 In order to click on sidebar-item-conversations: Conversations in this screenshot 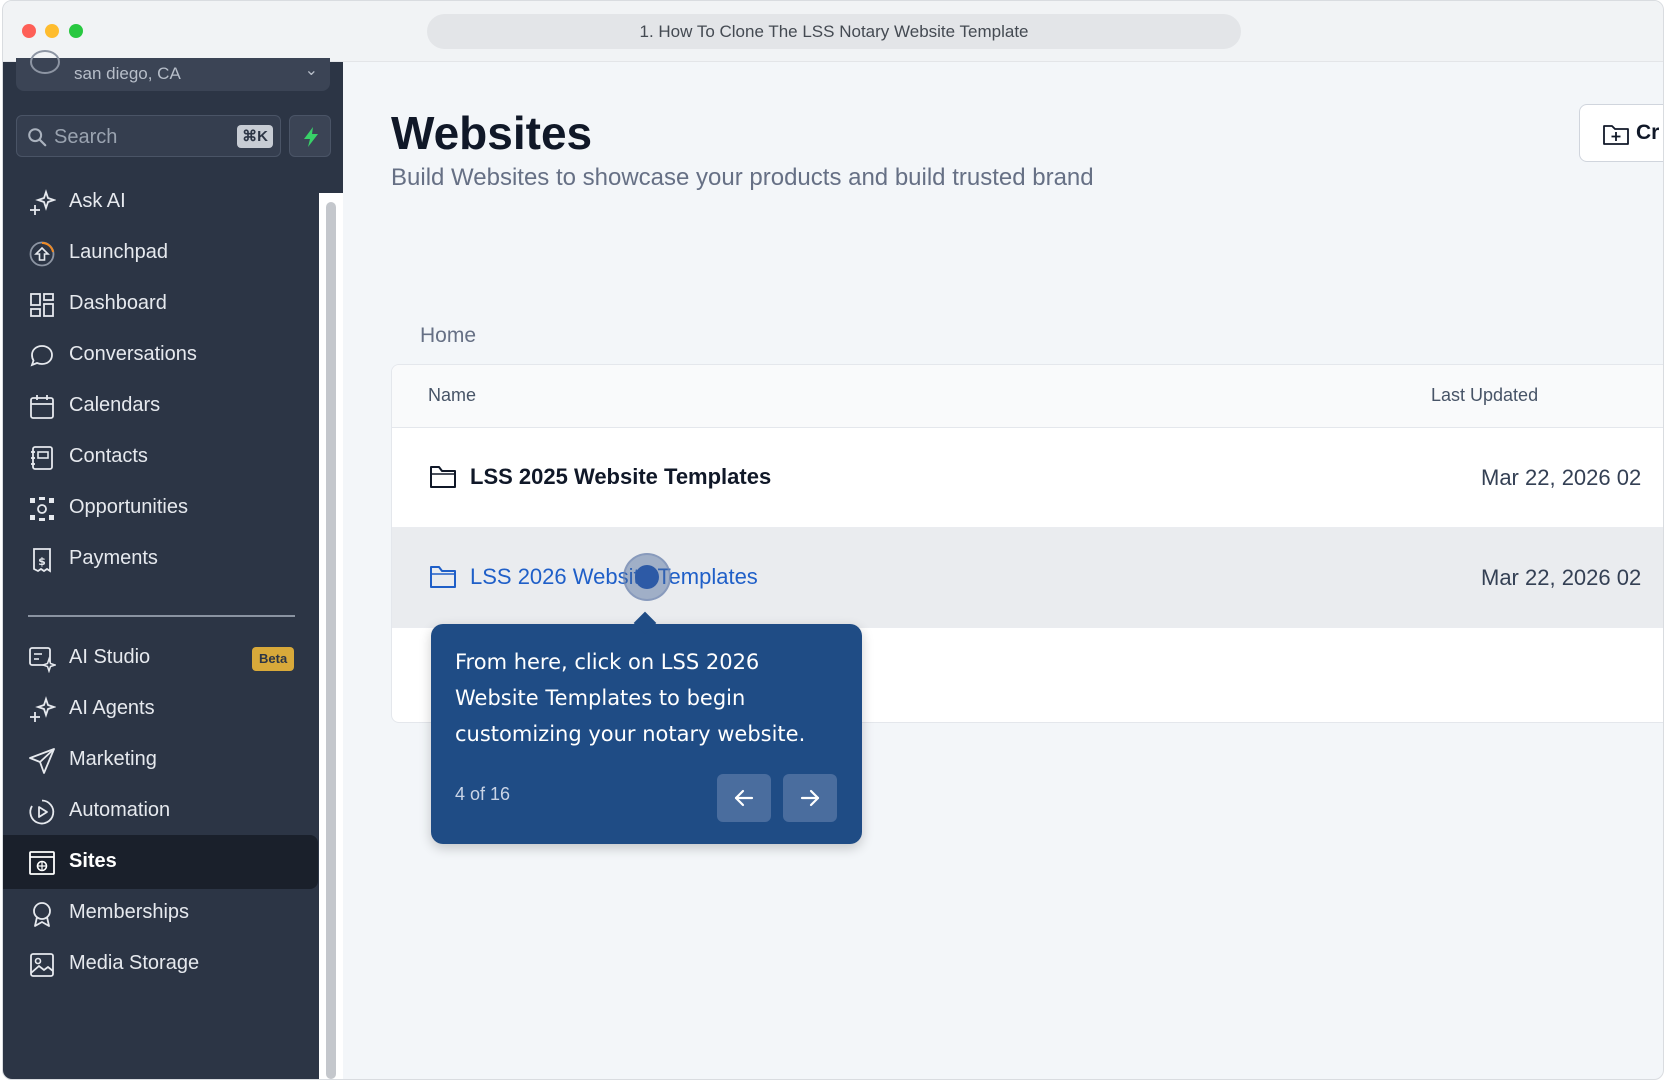, I will do `click(160, 355)`.